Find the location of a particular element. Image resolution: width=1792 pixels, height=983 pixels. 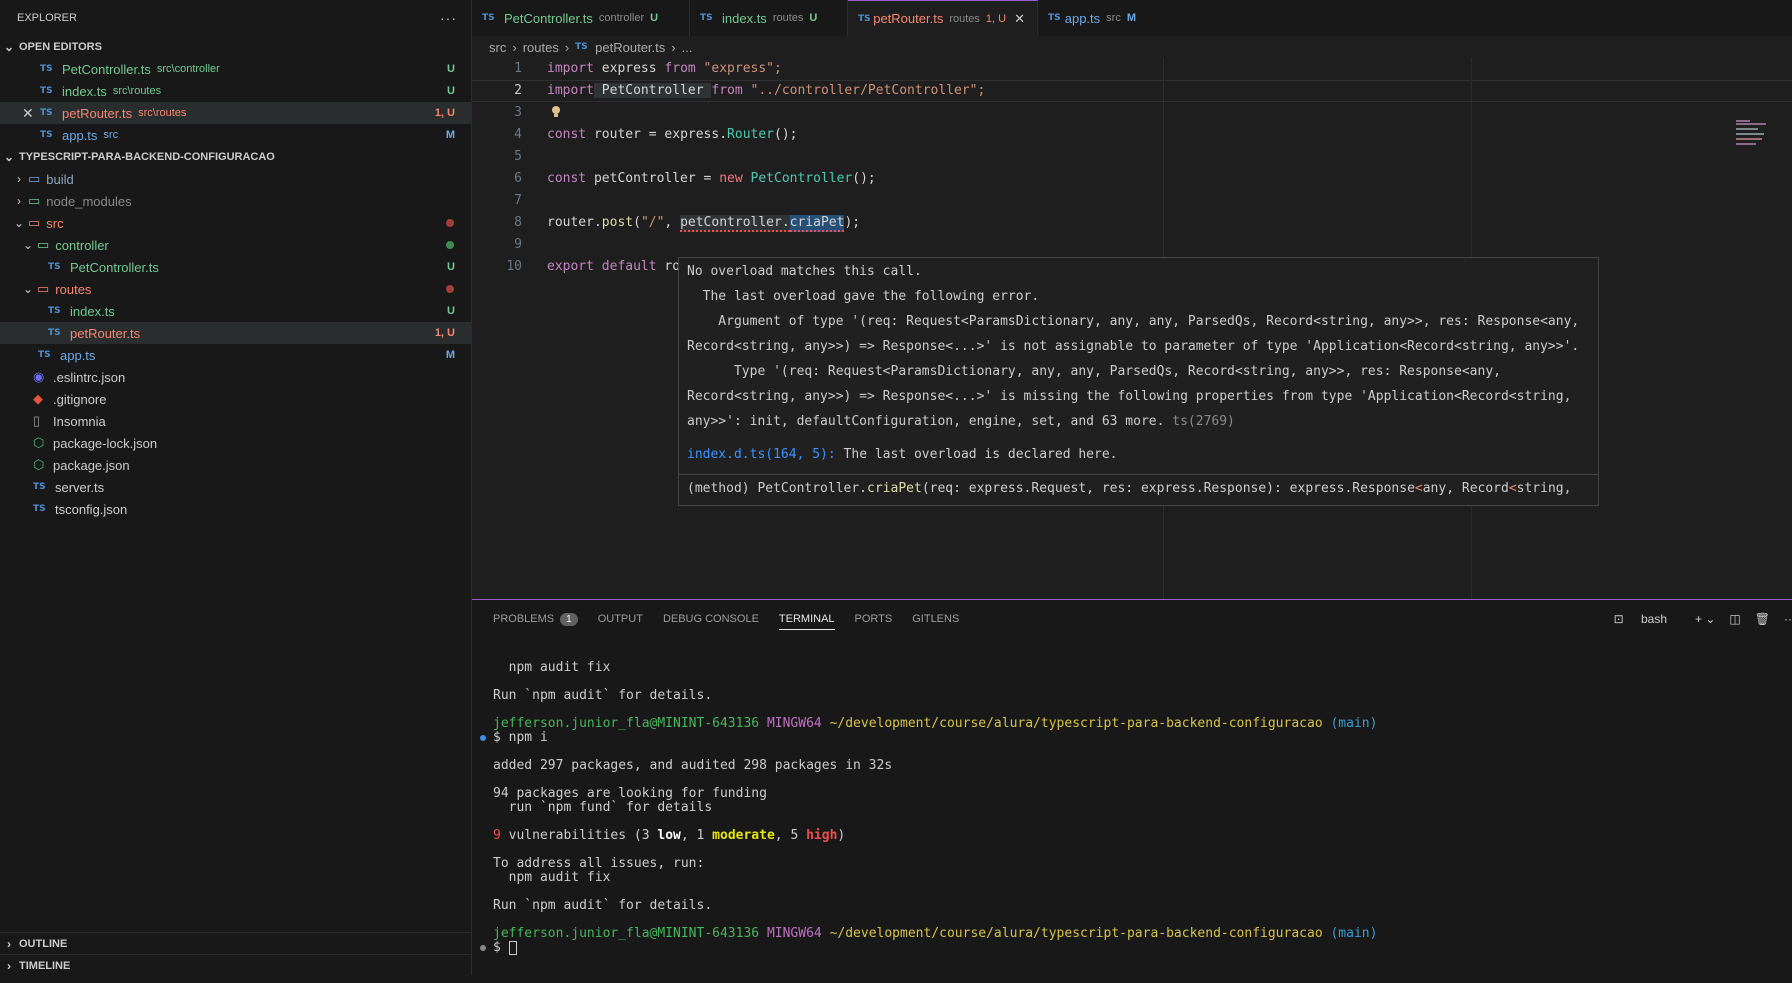

explorer-header: EXPLORER ··· is located at coordinates (235, 18).